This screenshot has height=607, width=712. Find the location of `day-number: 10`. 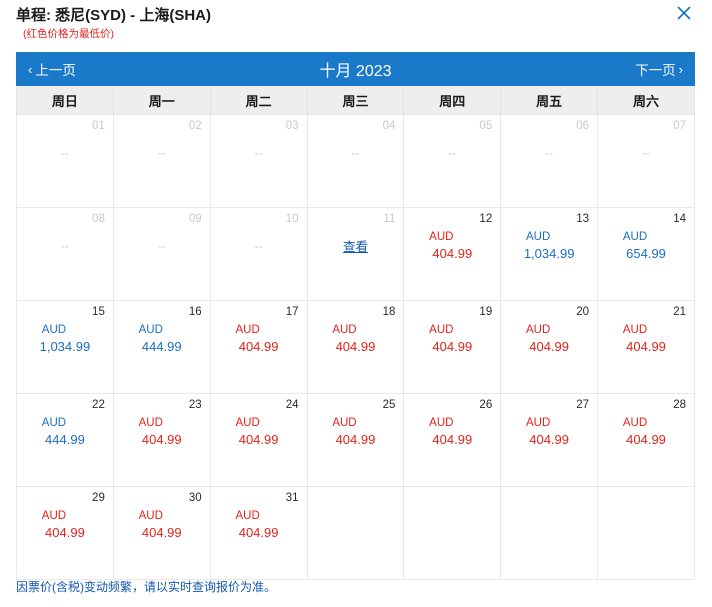

day-number: 10 is located at coordinates (292, 219).